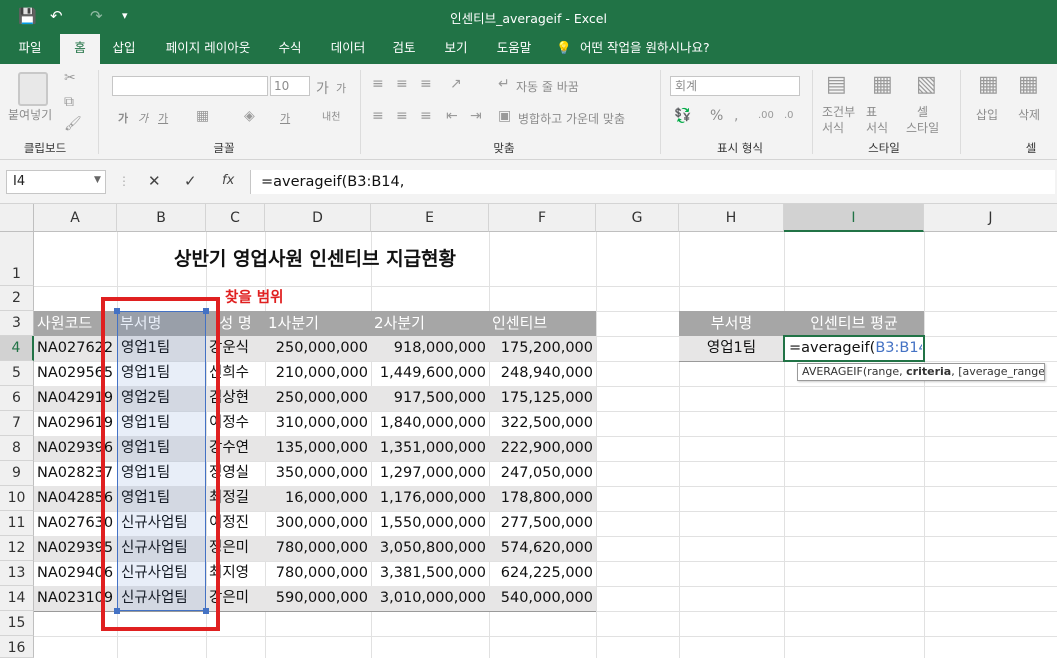 The image size is (1057, 661). What do you see at coordinates (17, 423) in the screenshot?
I see `row-header-7: 7` at bounding box center [17, 423].